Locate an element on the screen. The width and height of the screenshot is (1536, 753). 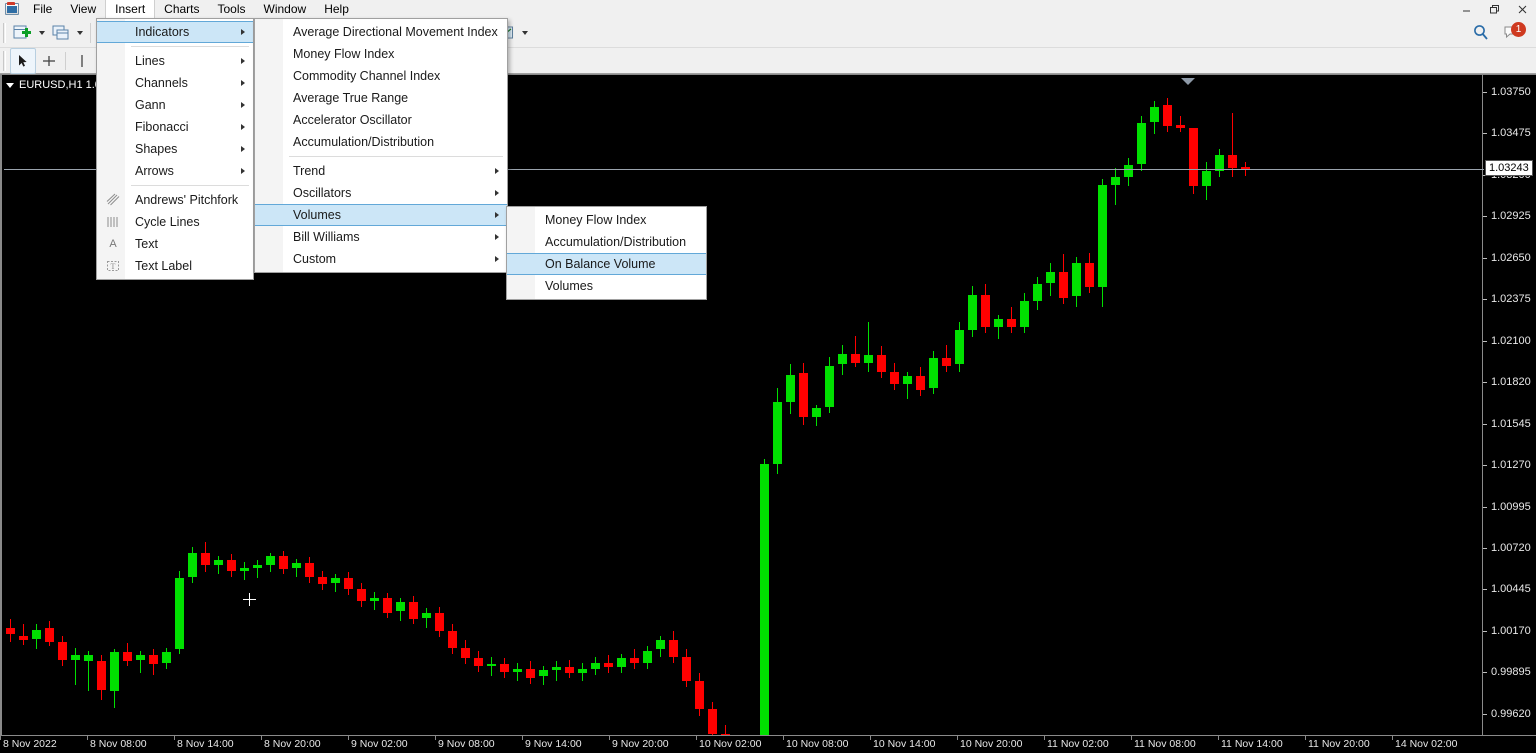
indicator-item-trend: Trend is located at coordinates (381, 171).